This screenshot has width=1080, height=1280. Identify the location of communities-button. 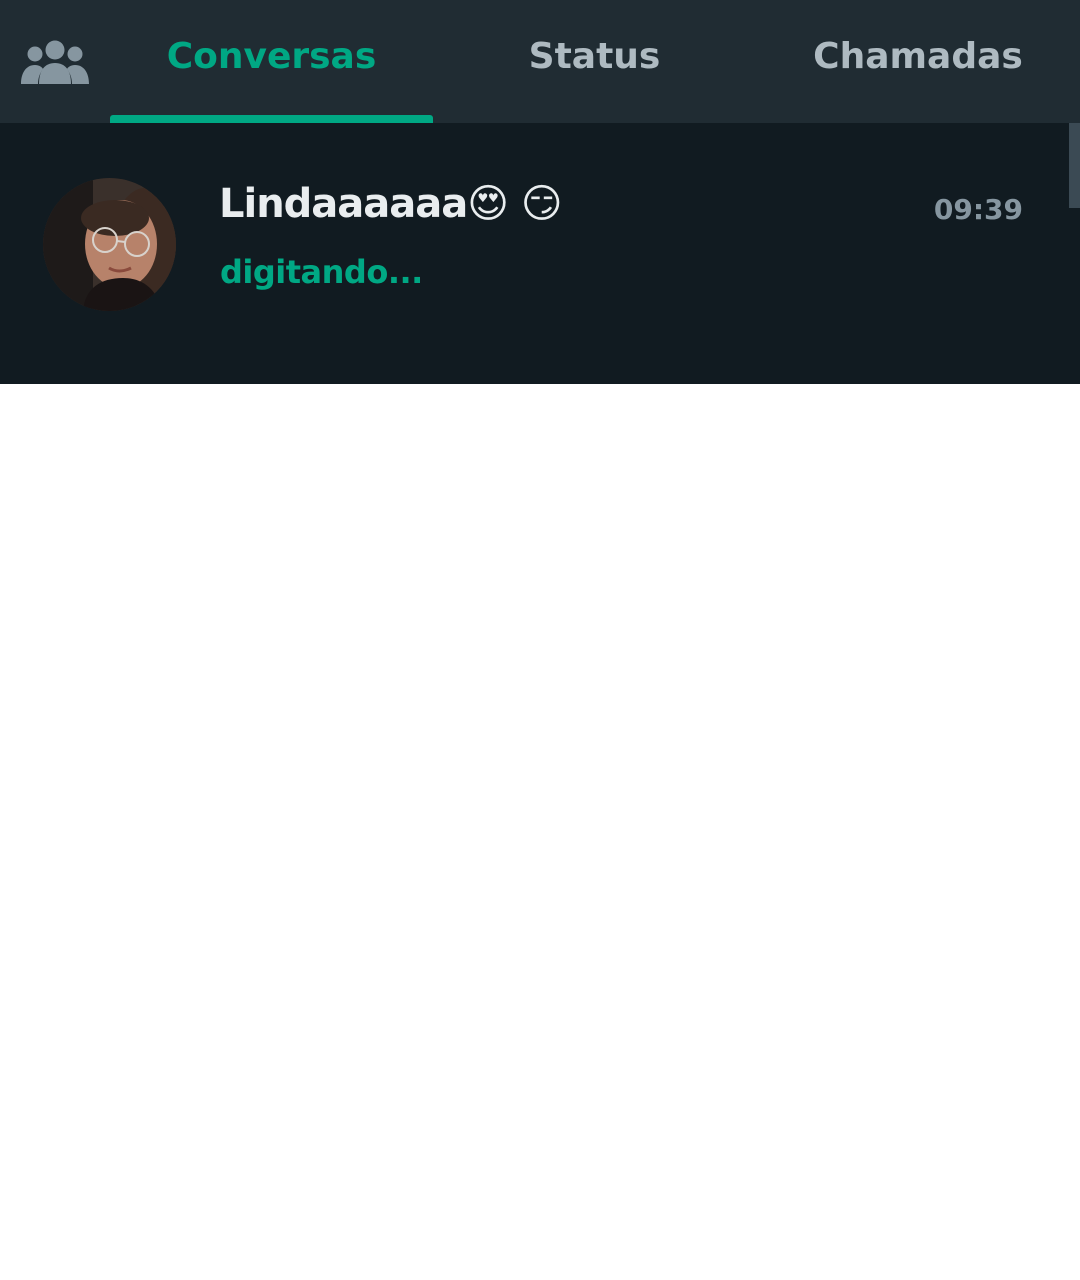
(55, 61).